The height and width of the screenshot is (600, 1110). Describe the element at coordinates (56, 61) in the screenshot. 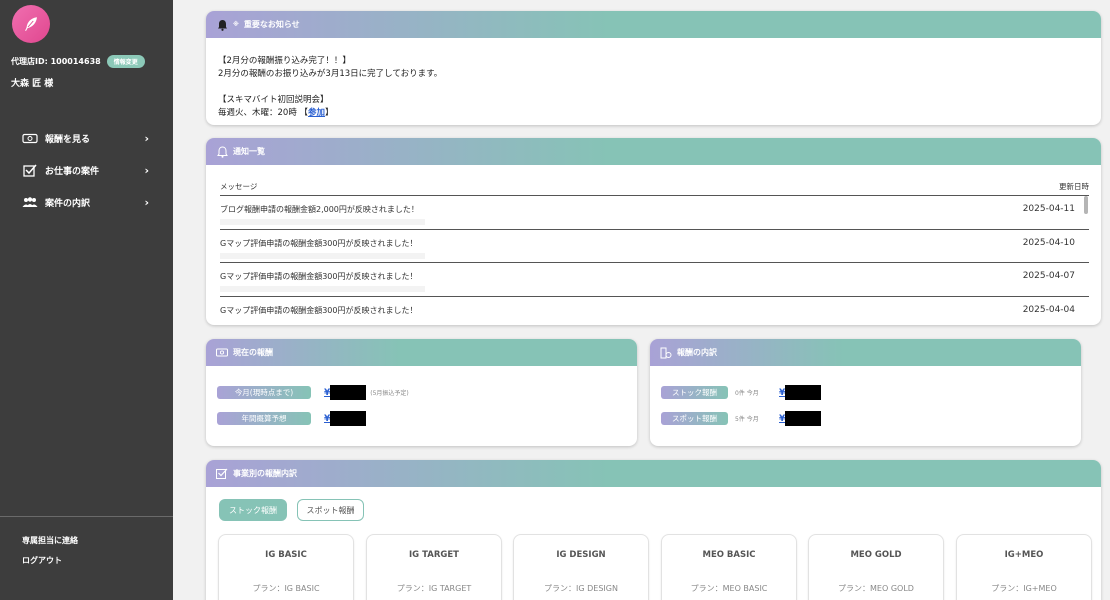

I see `agent-id: 代理店ID: 100014638` at that location.